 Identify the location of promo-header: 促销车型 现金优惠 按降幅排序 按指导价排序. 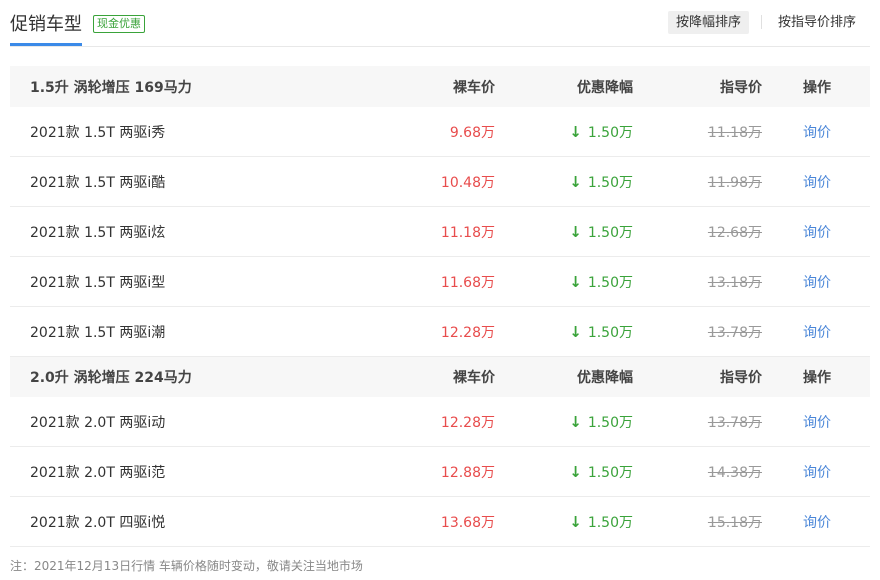
(440, 23).